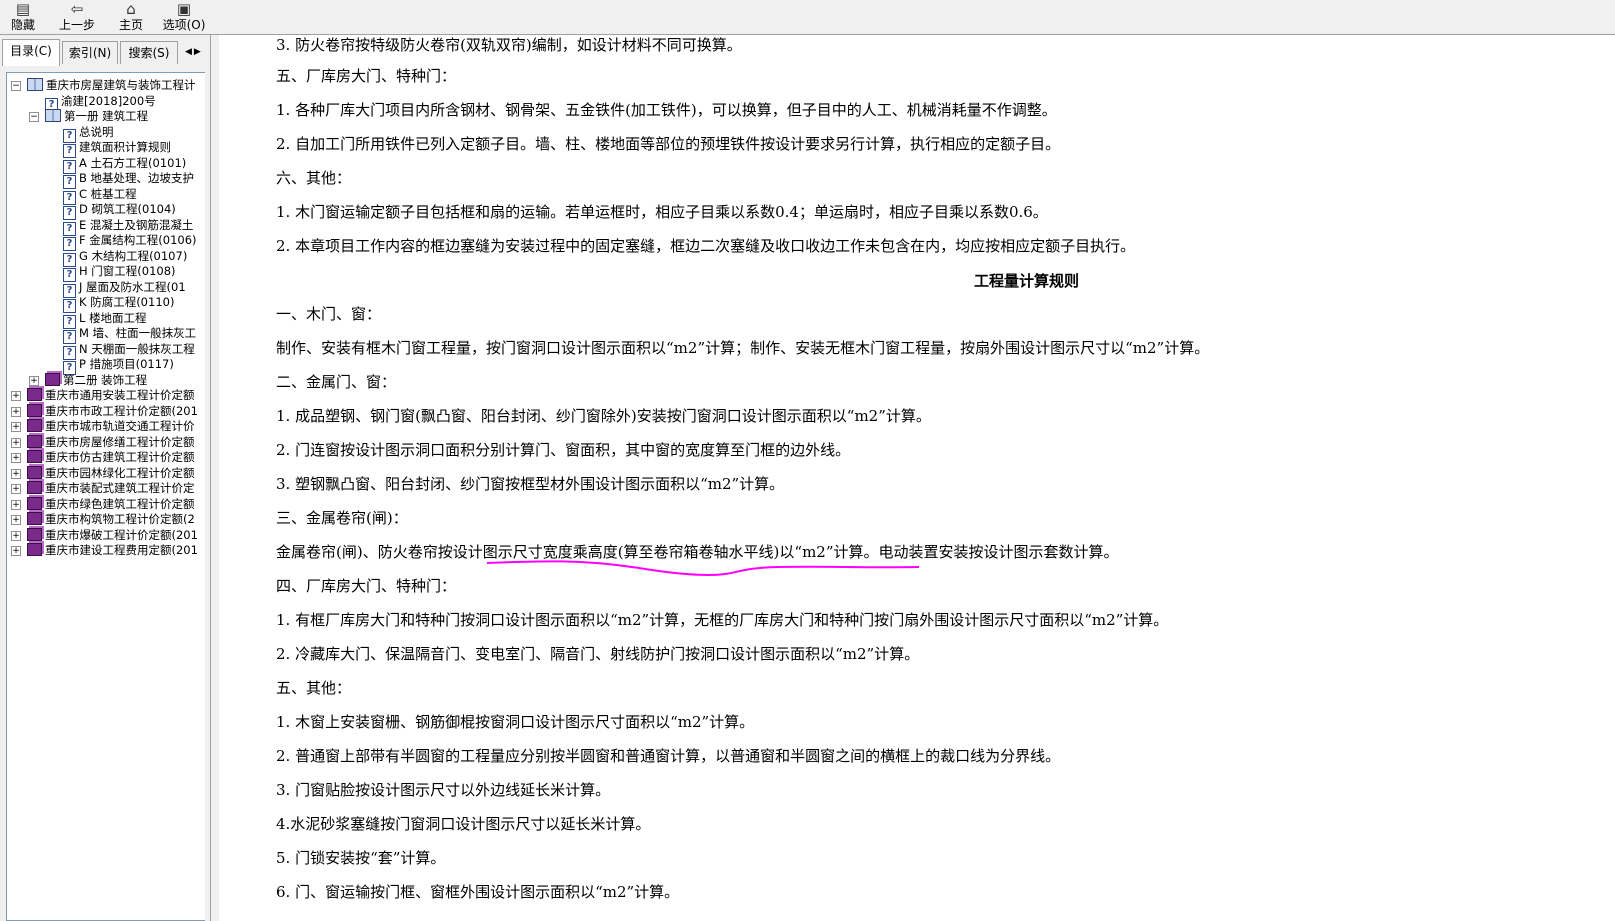 The width and height of the screenshot is (1615, 921). What do you see at coordinates (130, 242) in the screenshot?
I see `tree-item: ? F 金属结构工程(0106)` at bounding box center [130, 242].